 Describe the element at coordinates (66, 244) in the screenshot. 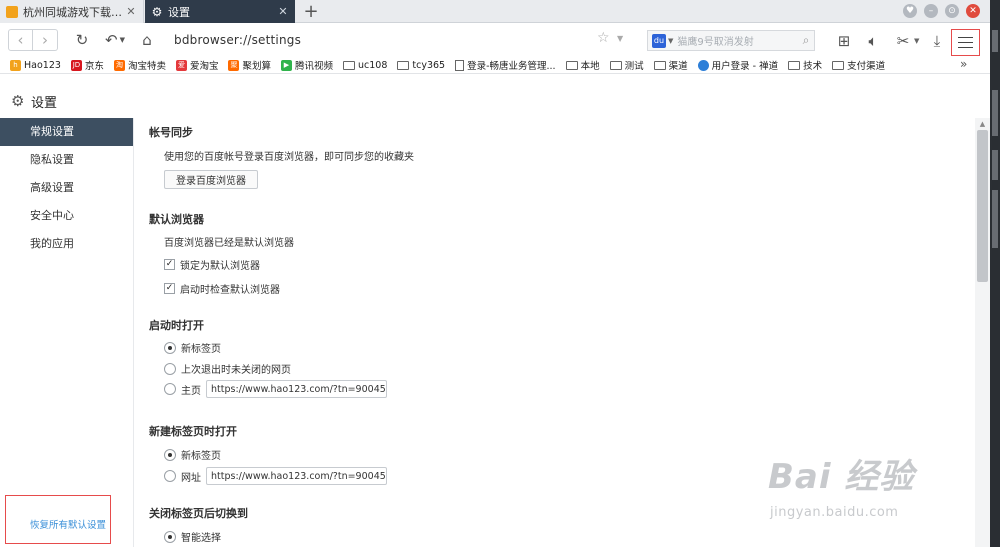

I see `sidebar-item-my-apps: 我的应用` at that location.